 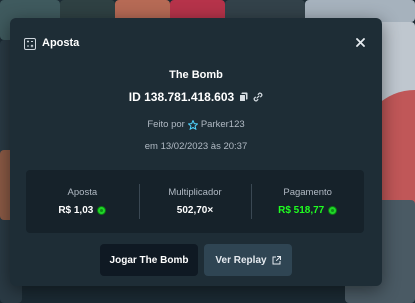 I want to click on bet-date: em 13/02/2023 às 20:37, so click(x=196, y=146).